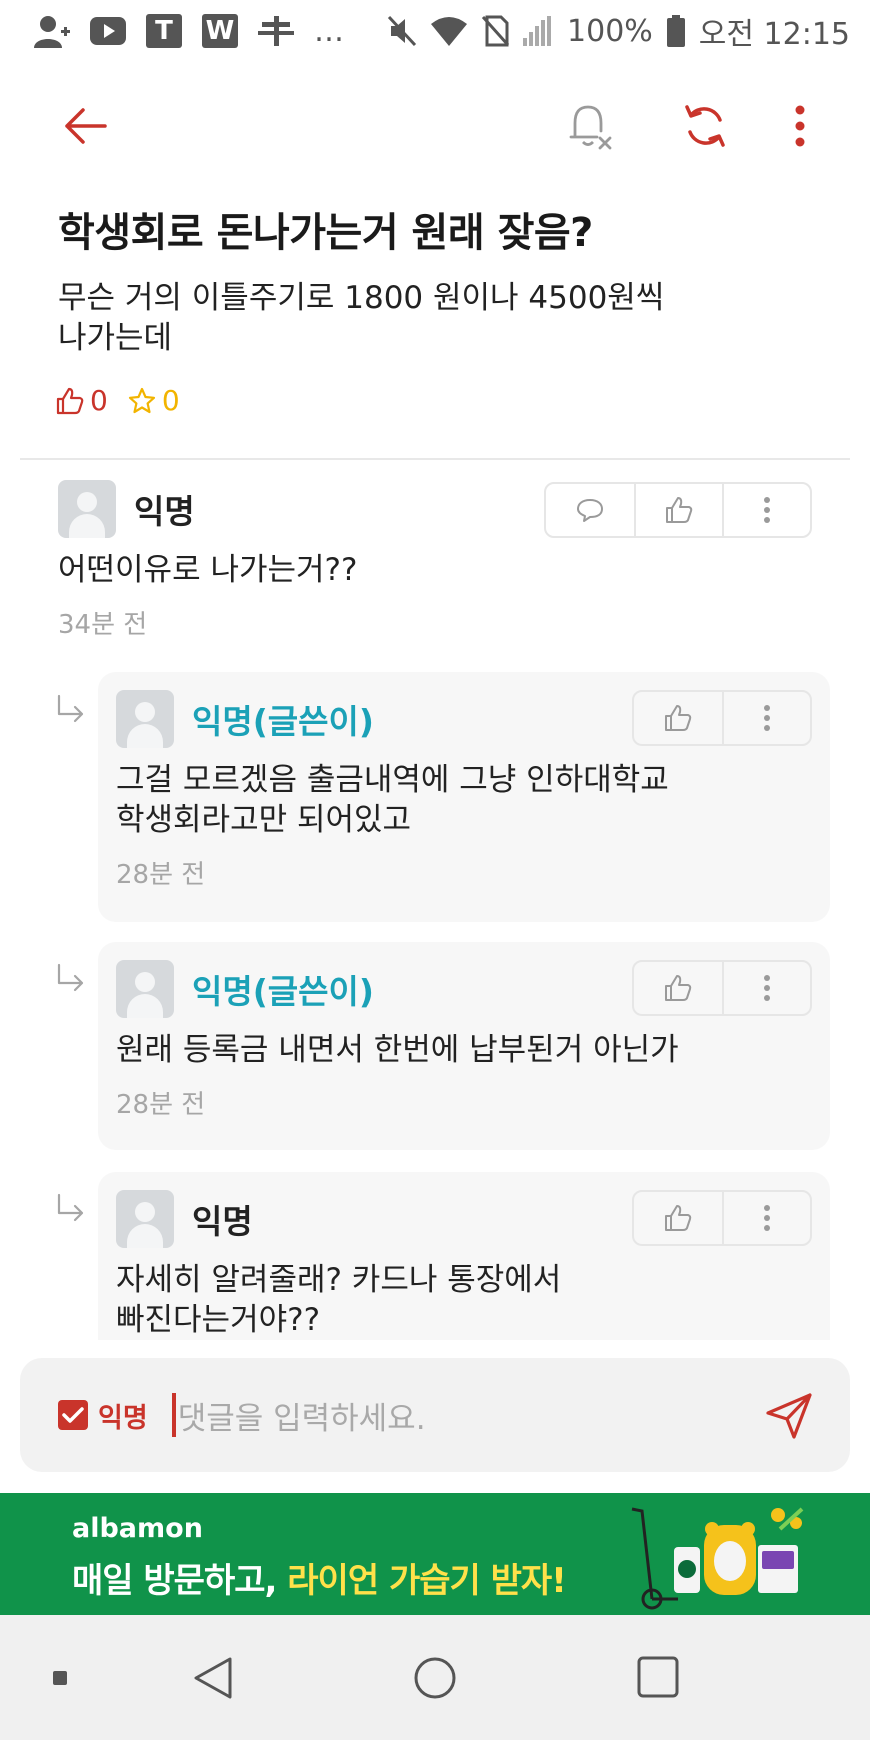  I want to click on status-bar: T W … 100% 오전 12:15, so click(435, 31).